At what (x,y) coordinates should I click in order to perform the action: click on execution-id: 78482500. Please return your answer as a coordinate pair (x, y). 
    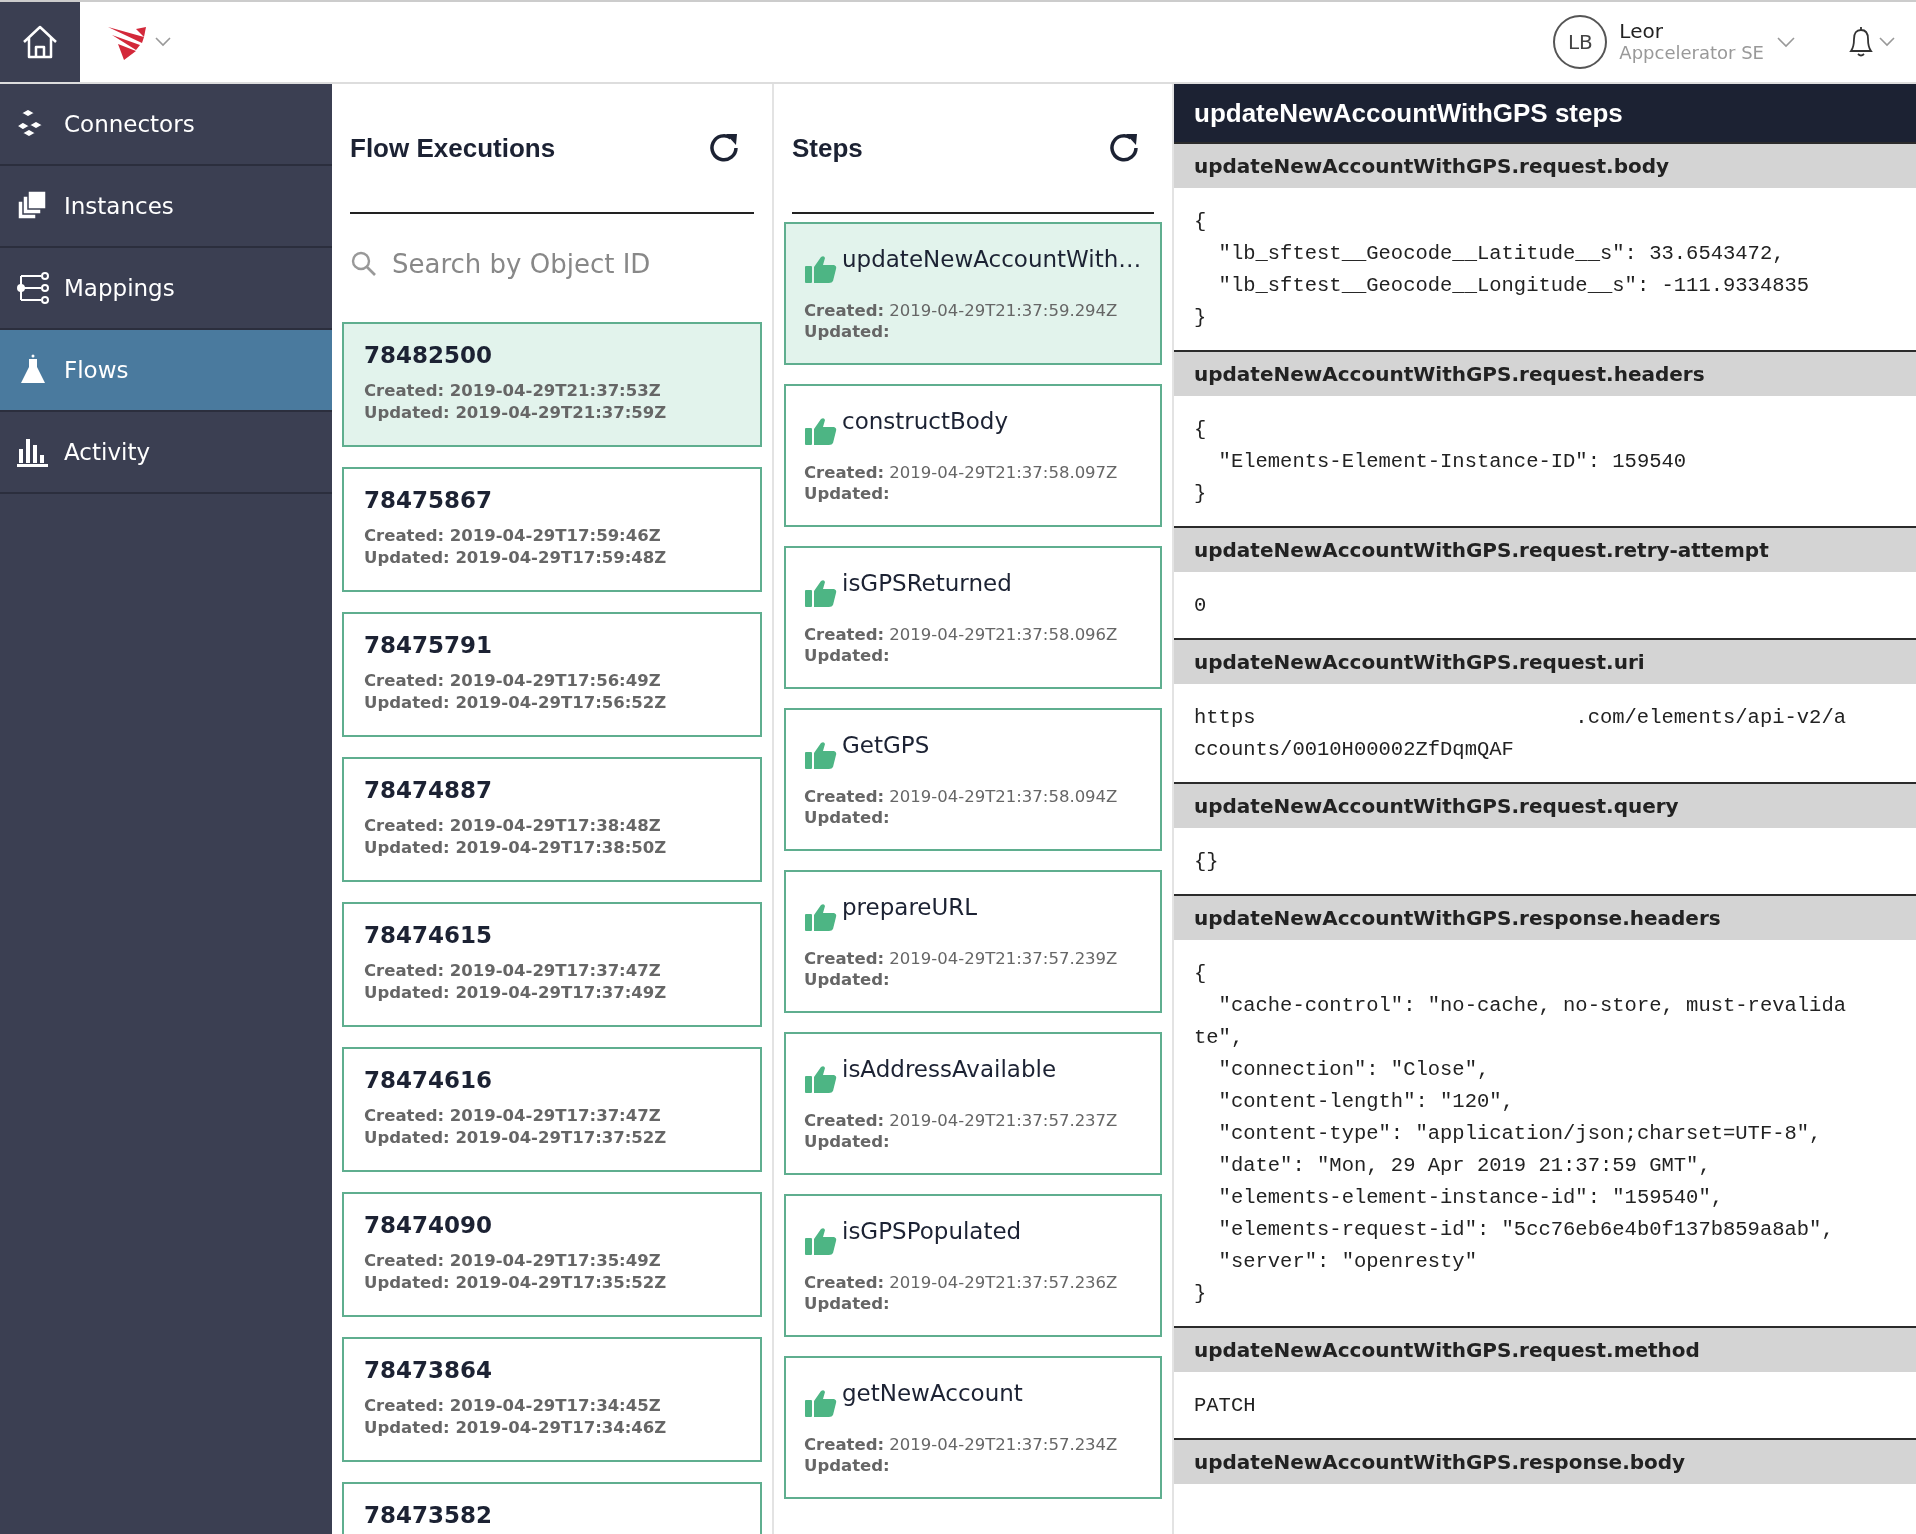
    Looking at the image, I should click on (429, 355).